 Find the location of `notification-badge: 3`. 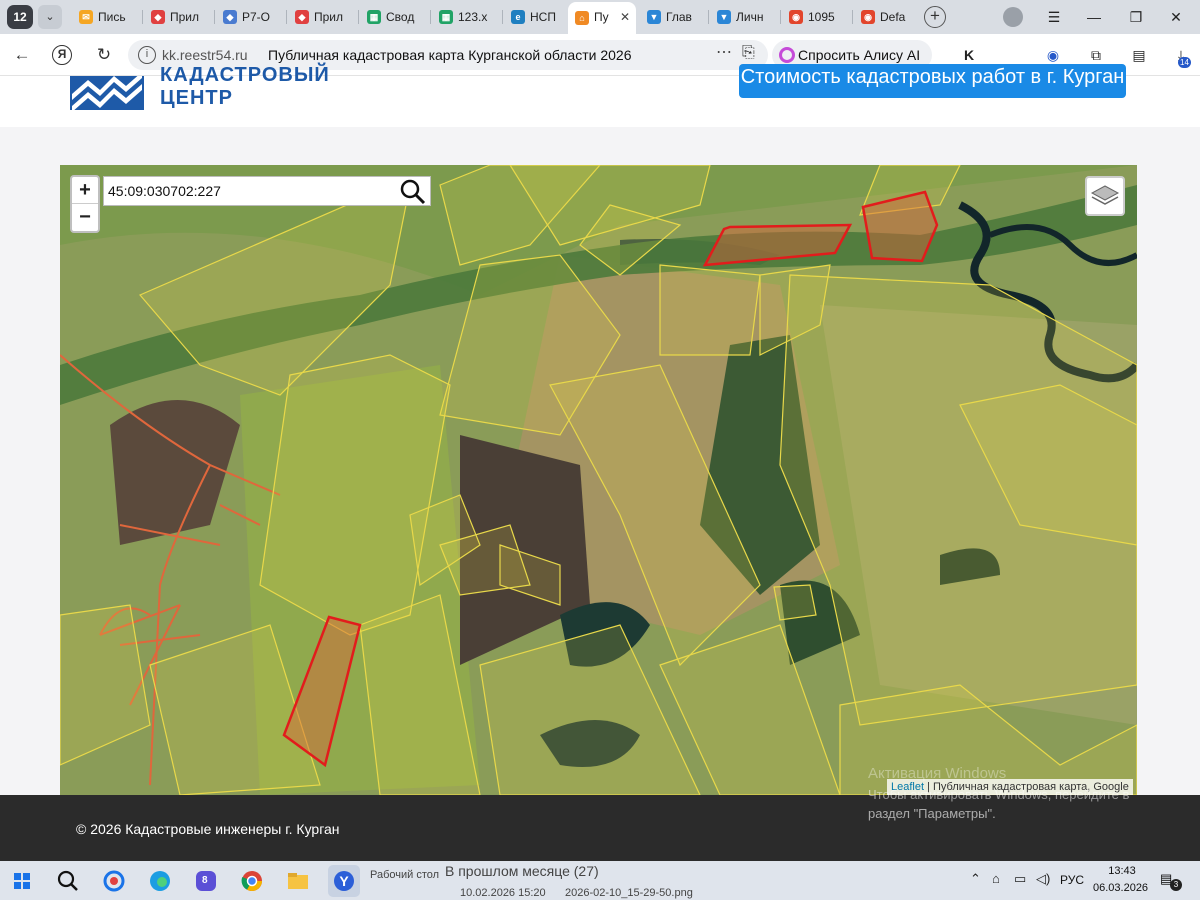

notification-badge: 3 is located at coordinates (1176, 885).